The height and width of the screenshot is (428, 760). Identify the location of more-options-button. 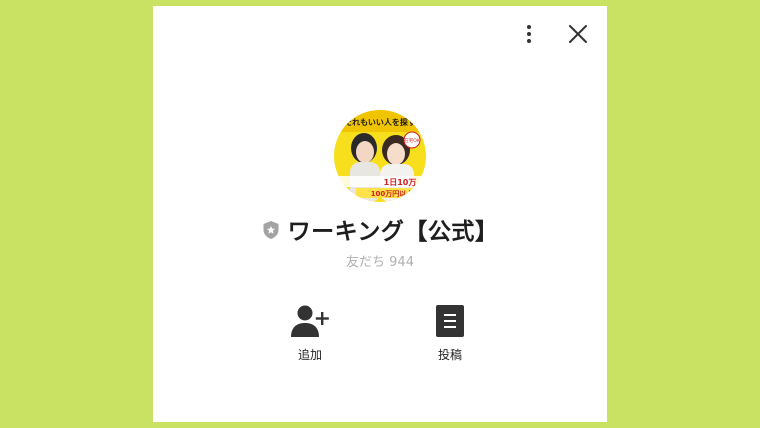
(529, 34).